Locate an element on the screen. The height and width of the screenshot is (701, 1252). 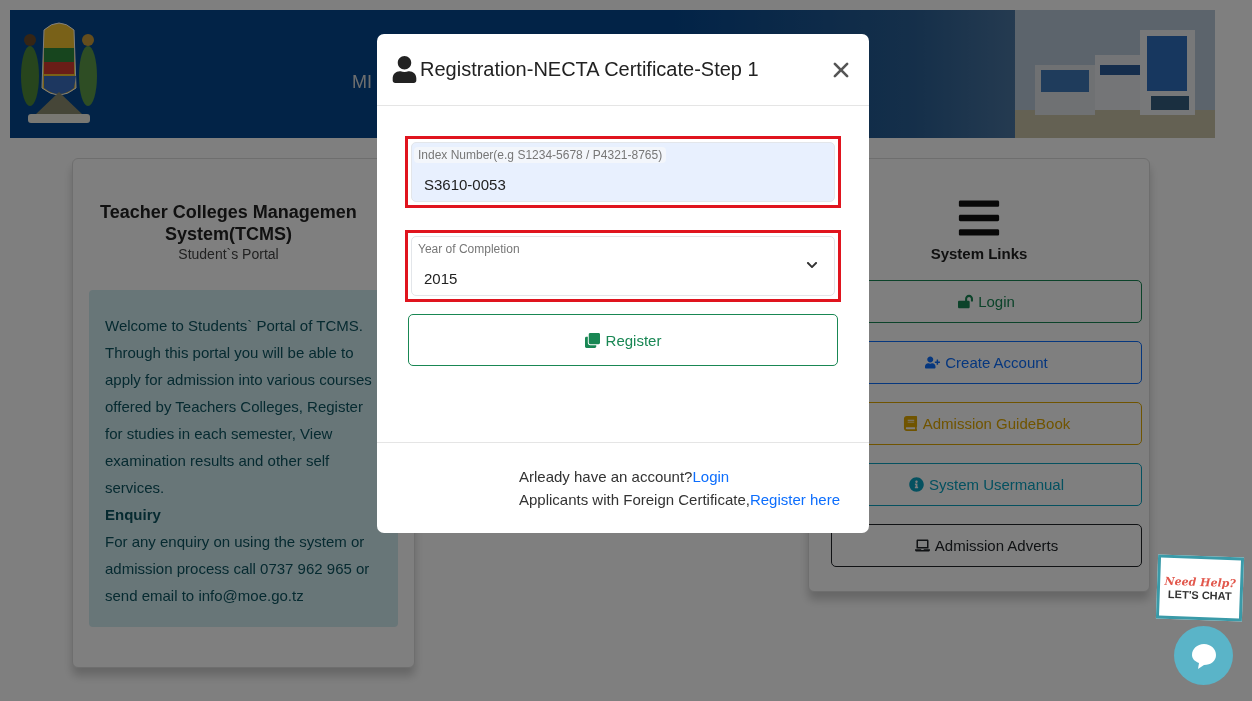
enquiry-heading: Enquiry is located at coordinates (133, 515).